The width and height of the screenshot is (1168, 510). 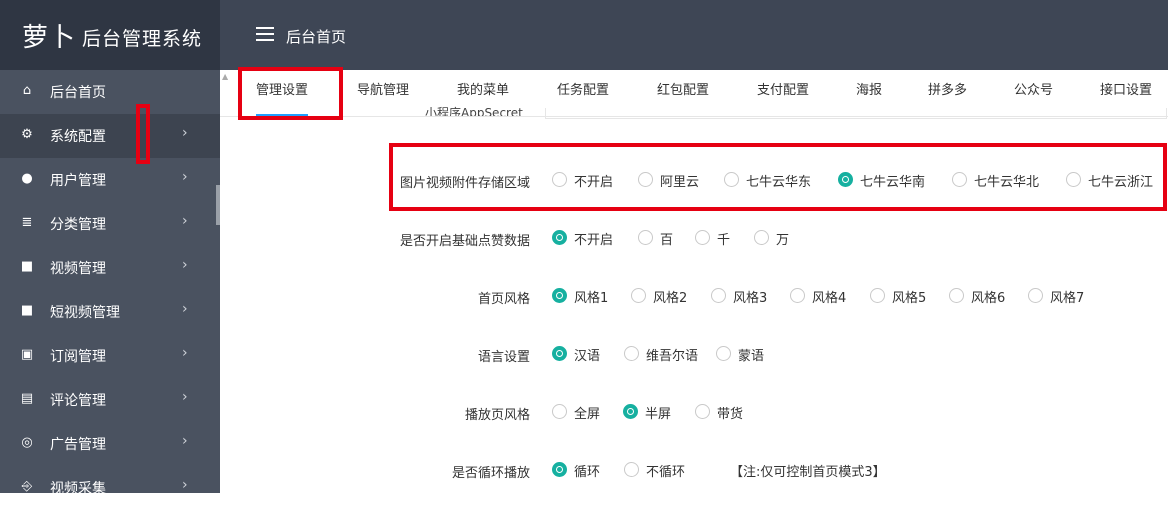 I want to click on form-label: 是否循环播放, so click(x=490, y=473).